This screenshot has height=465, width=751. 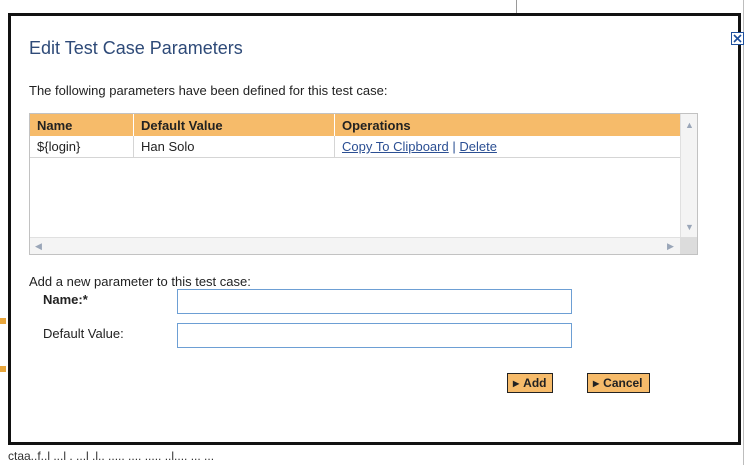 I want to click on horizontal-scrollbar: ◀ ▶, so click(x=356, y=245).